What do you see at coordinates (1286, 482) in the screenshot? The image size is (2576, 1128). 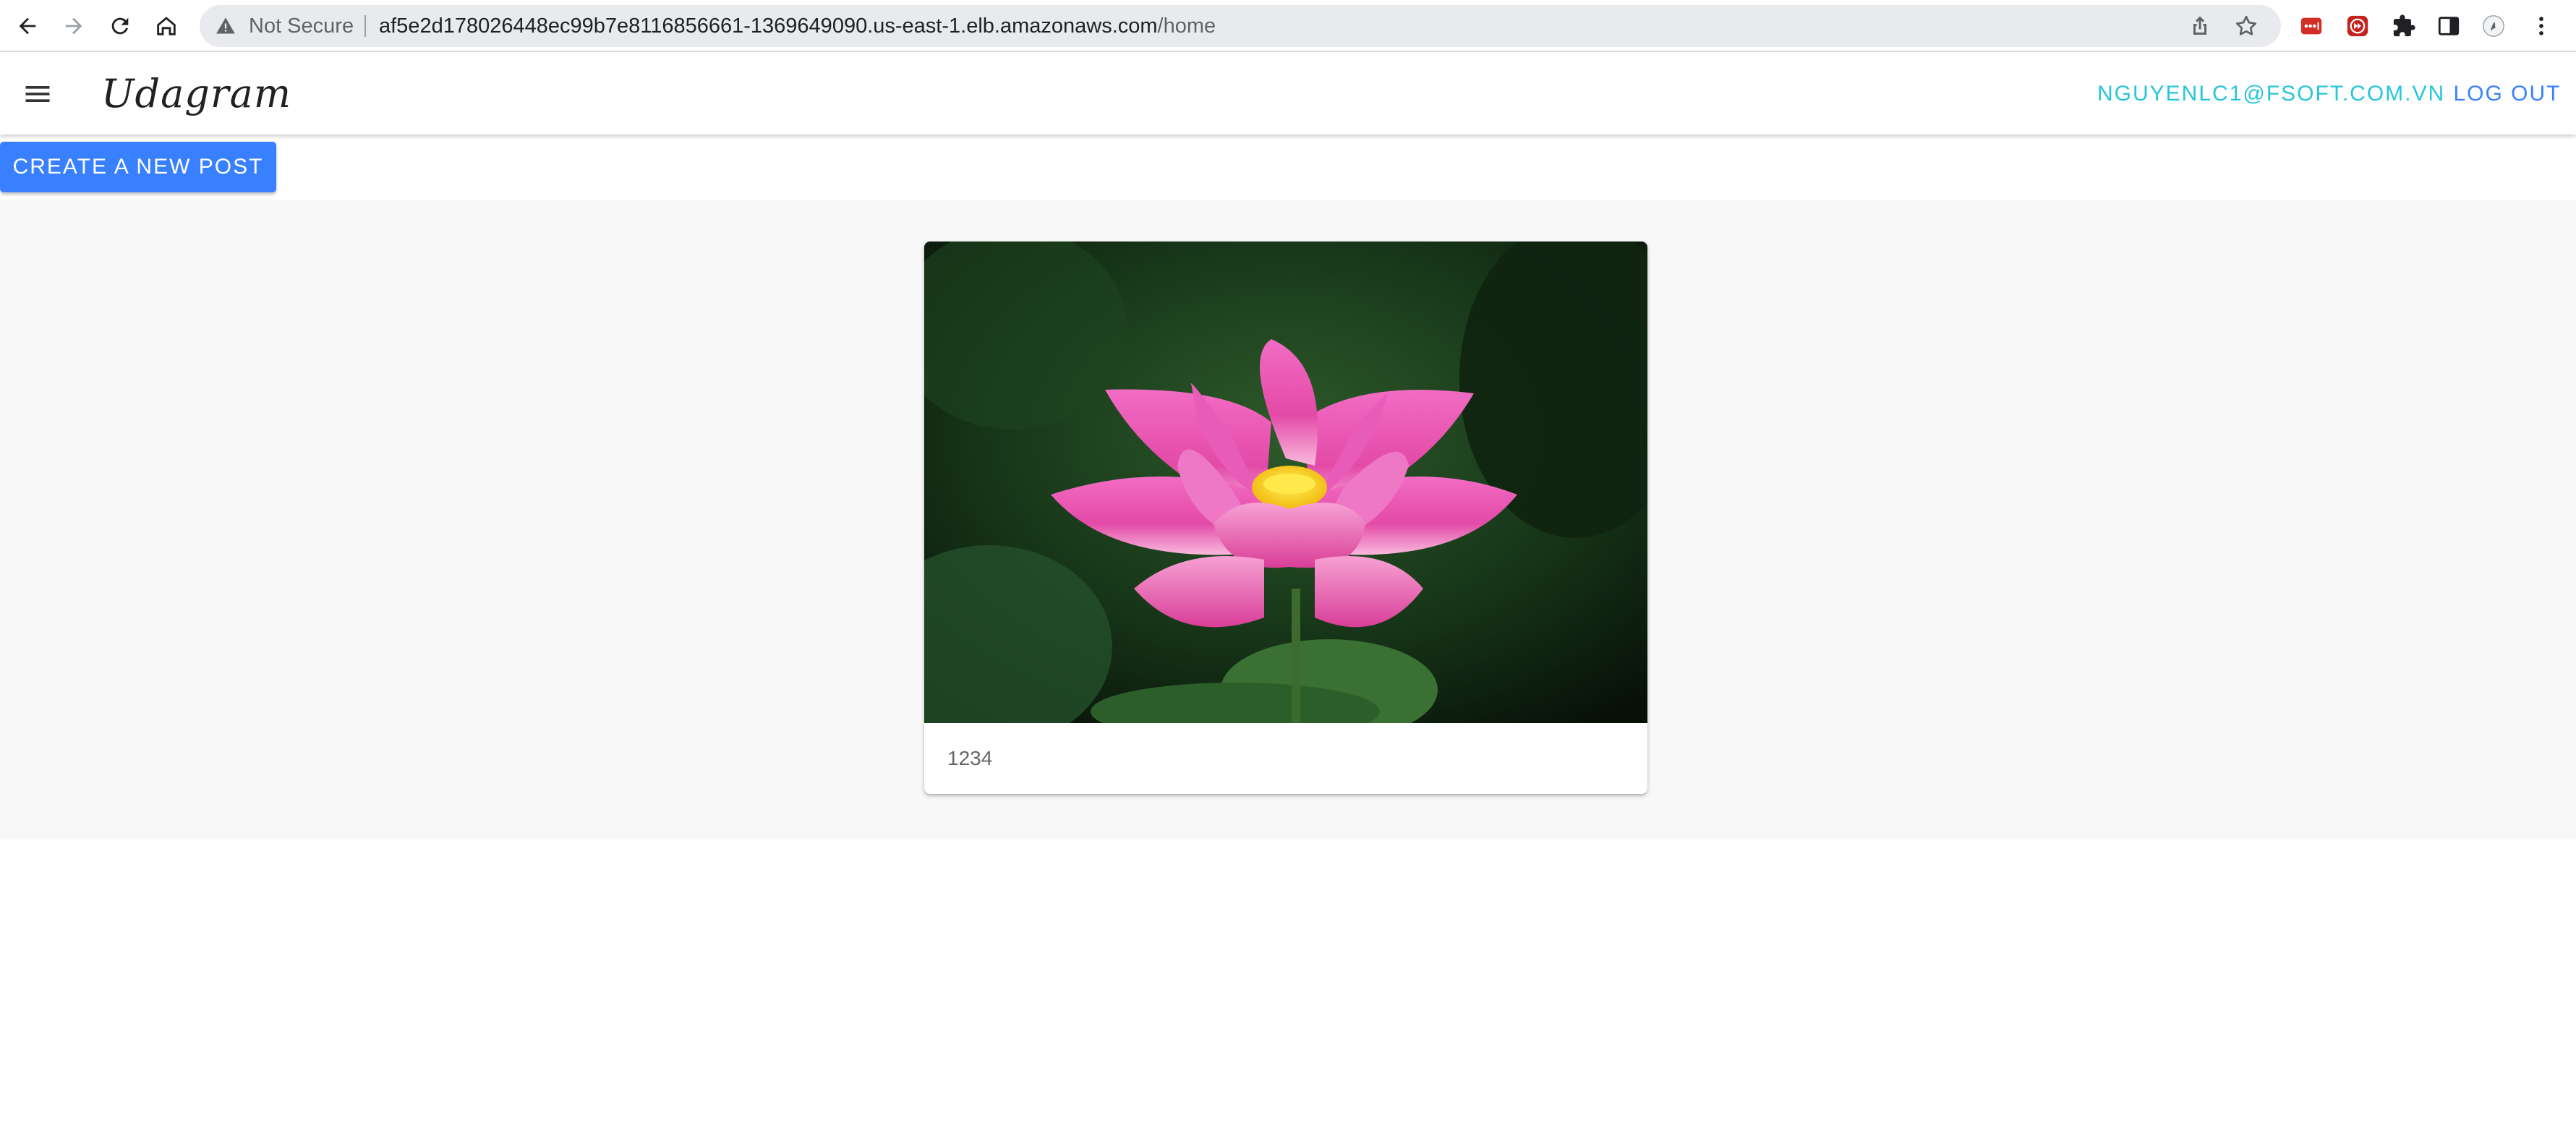 I see `post-image` at bounding box center [1286, 482].